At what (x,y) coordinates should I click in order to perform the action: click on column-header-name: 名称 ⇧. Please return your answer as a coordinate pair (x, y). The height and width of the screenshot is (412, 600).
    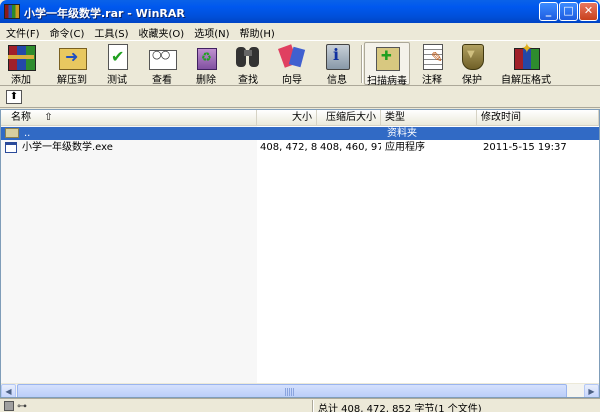
    Looking at the image, I should click on (129, 118).